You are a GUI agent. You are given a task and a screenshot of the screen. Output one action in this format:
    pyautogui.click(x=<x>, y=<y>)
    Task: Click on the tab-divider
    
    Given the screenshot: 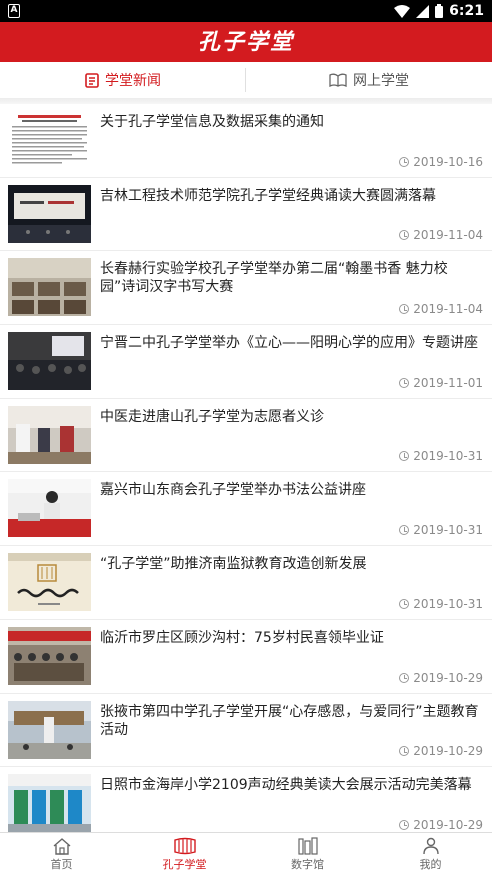 What is the action you would take?
    pyautogui.click(x=245, y=80)
    